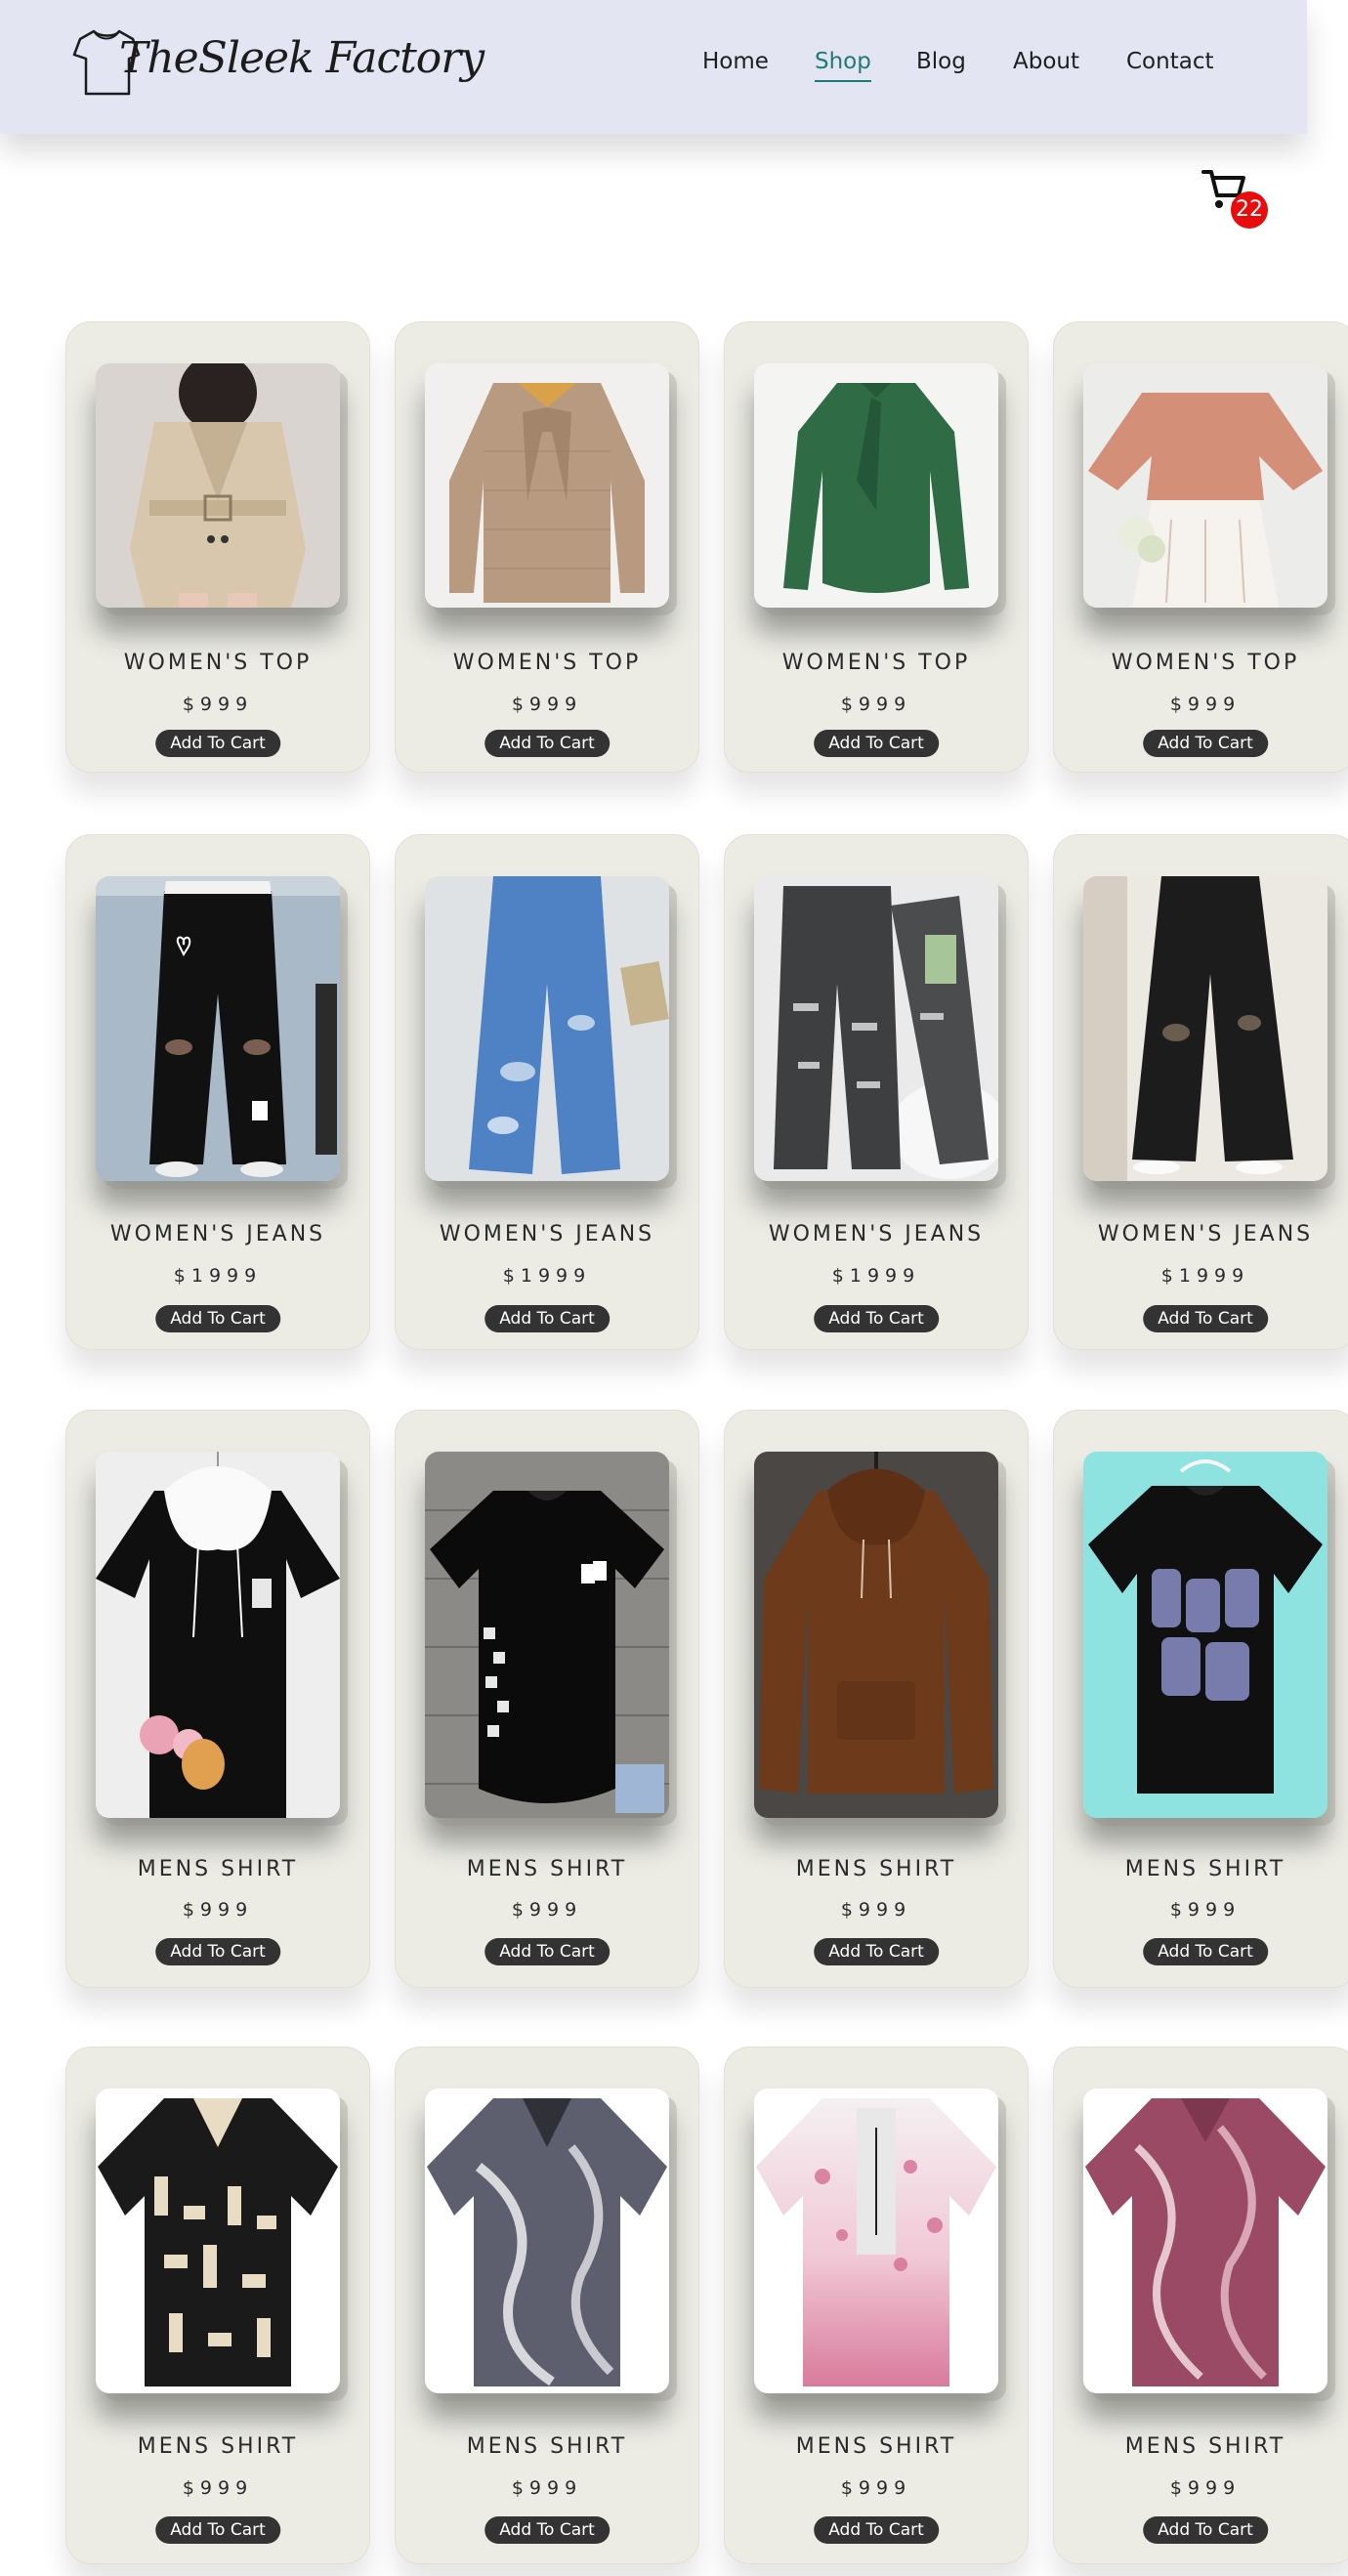 The width and height of the screenshot is (1348, 2576). I want to click on pattern-shirt-image, so click(218, 2241).